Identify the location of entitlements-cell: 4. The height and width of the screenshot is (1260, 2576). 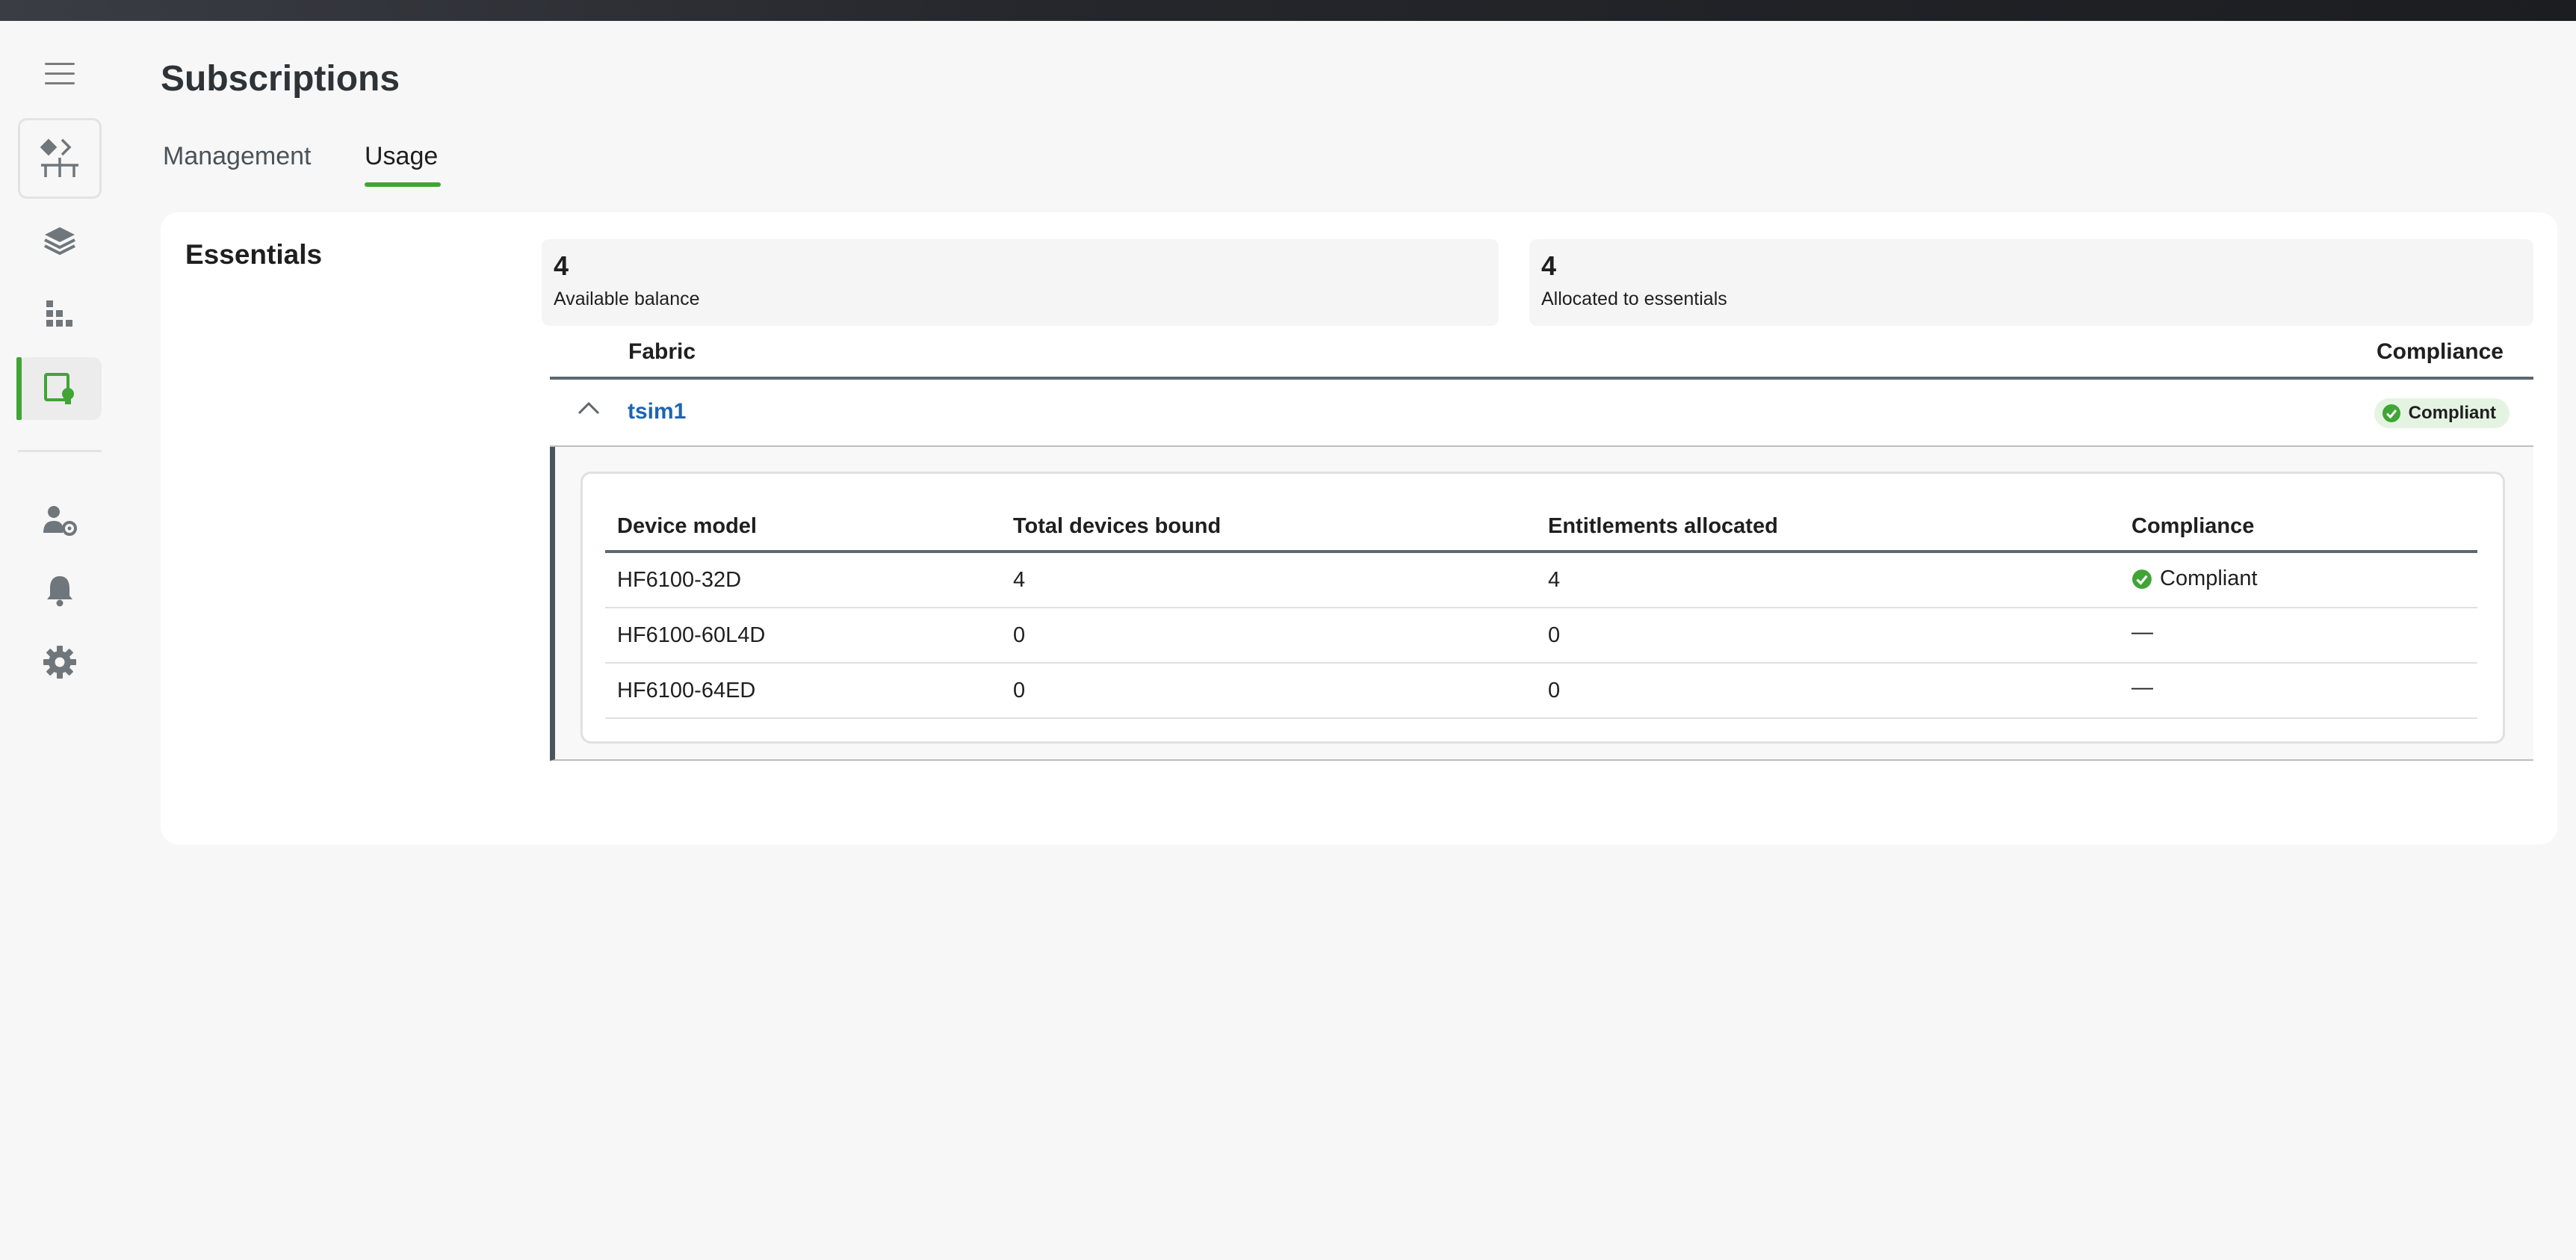
(1554, 580).